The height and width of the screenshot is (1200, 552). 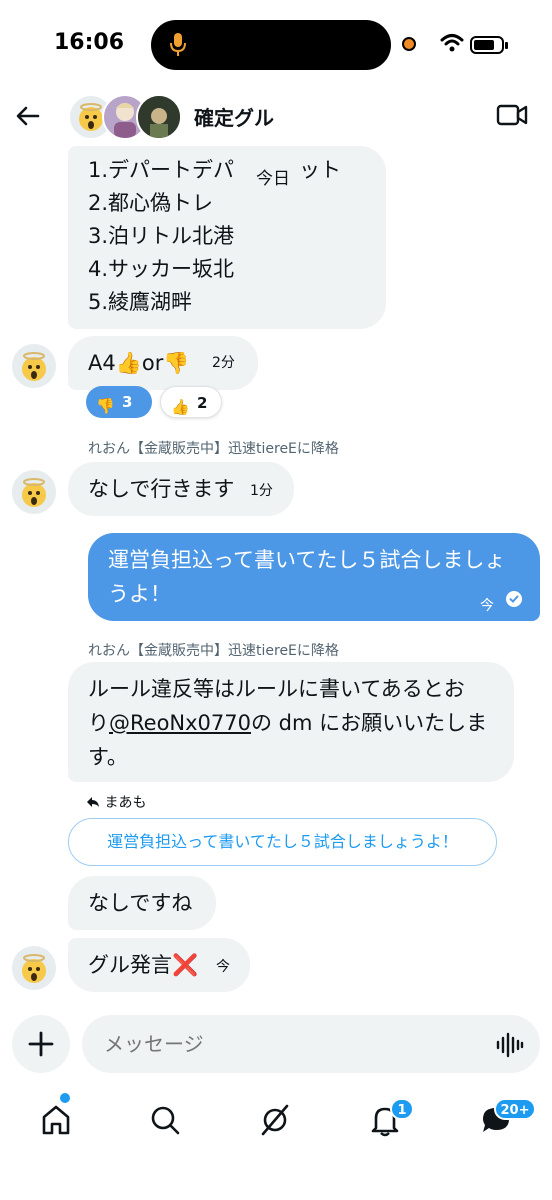 I want to click on reply-indicator: まあも, so click(x=116, y=802).